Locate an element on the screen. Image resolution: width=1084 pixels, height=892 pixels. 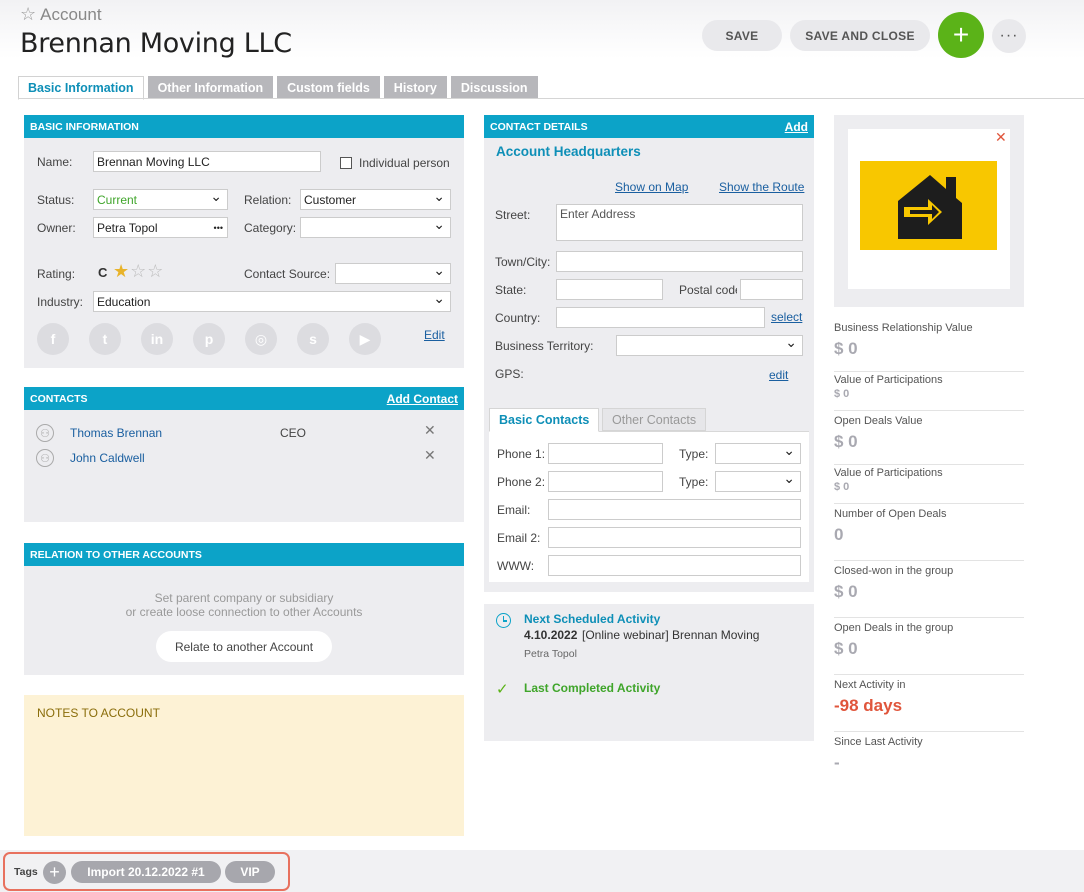
phone1-type-select is located at coordinates (758, 453).